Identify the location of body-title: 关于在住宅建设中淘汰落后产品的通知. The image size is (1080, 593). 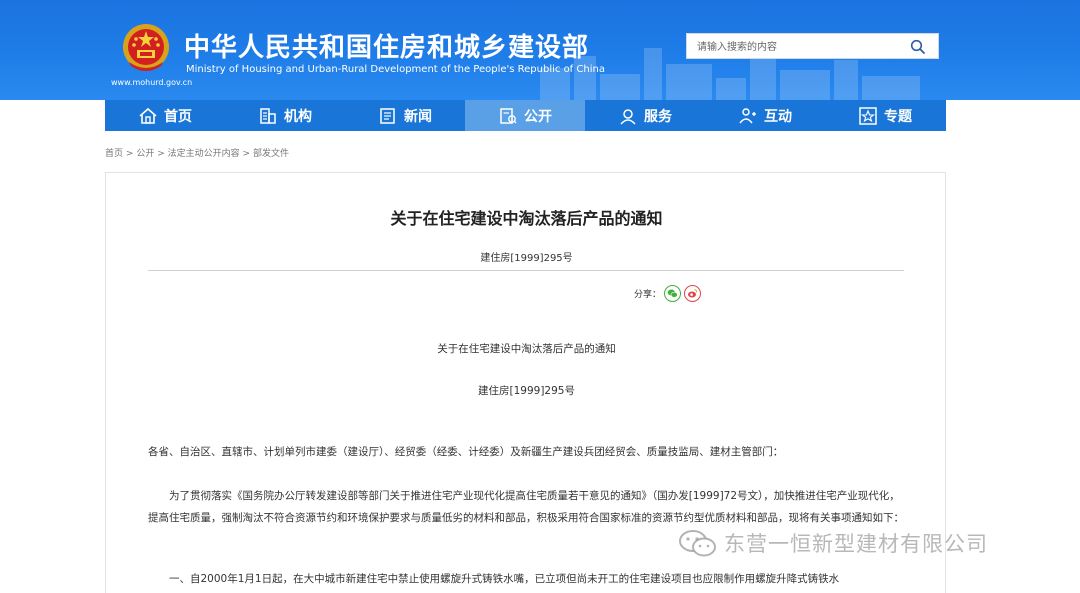
(526, 349).